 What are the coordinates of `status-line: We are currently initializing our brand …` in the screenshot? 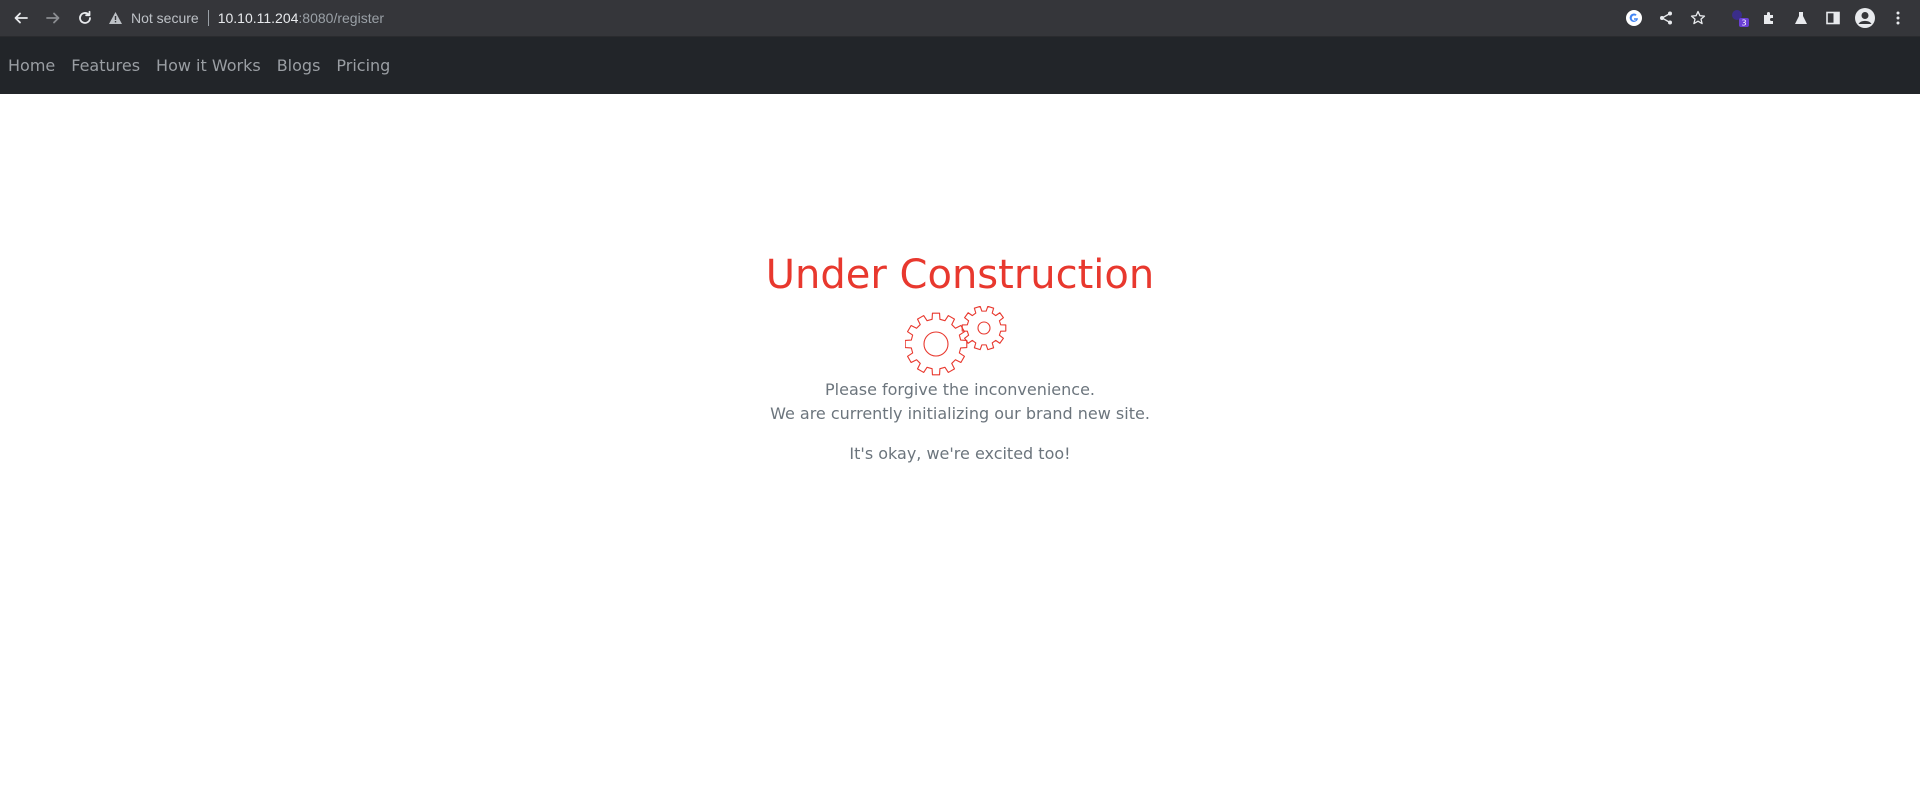 It's located at (960, 413).